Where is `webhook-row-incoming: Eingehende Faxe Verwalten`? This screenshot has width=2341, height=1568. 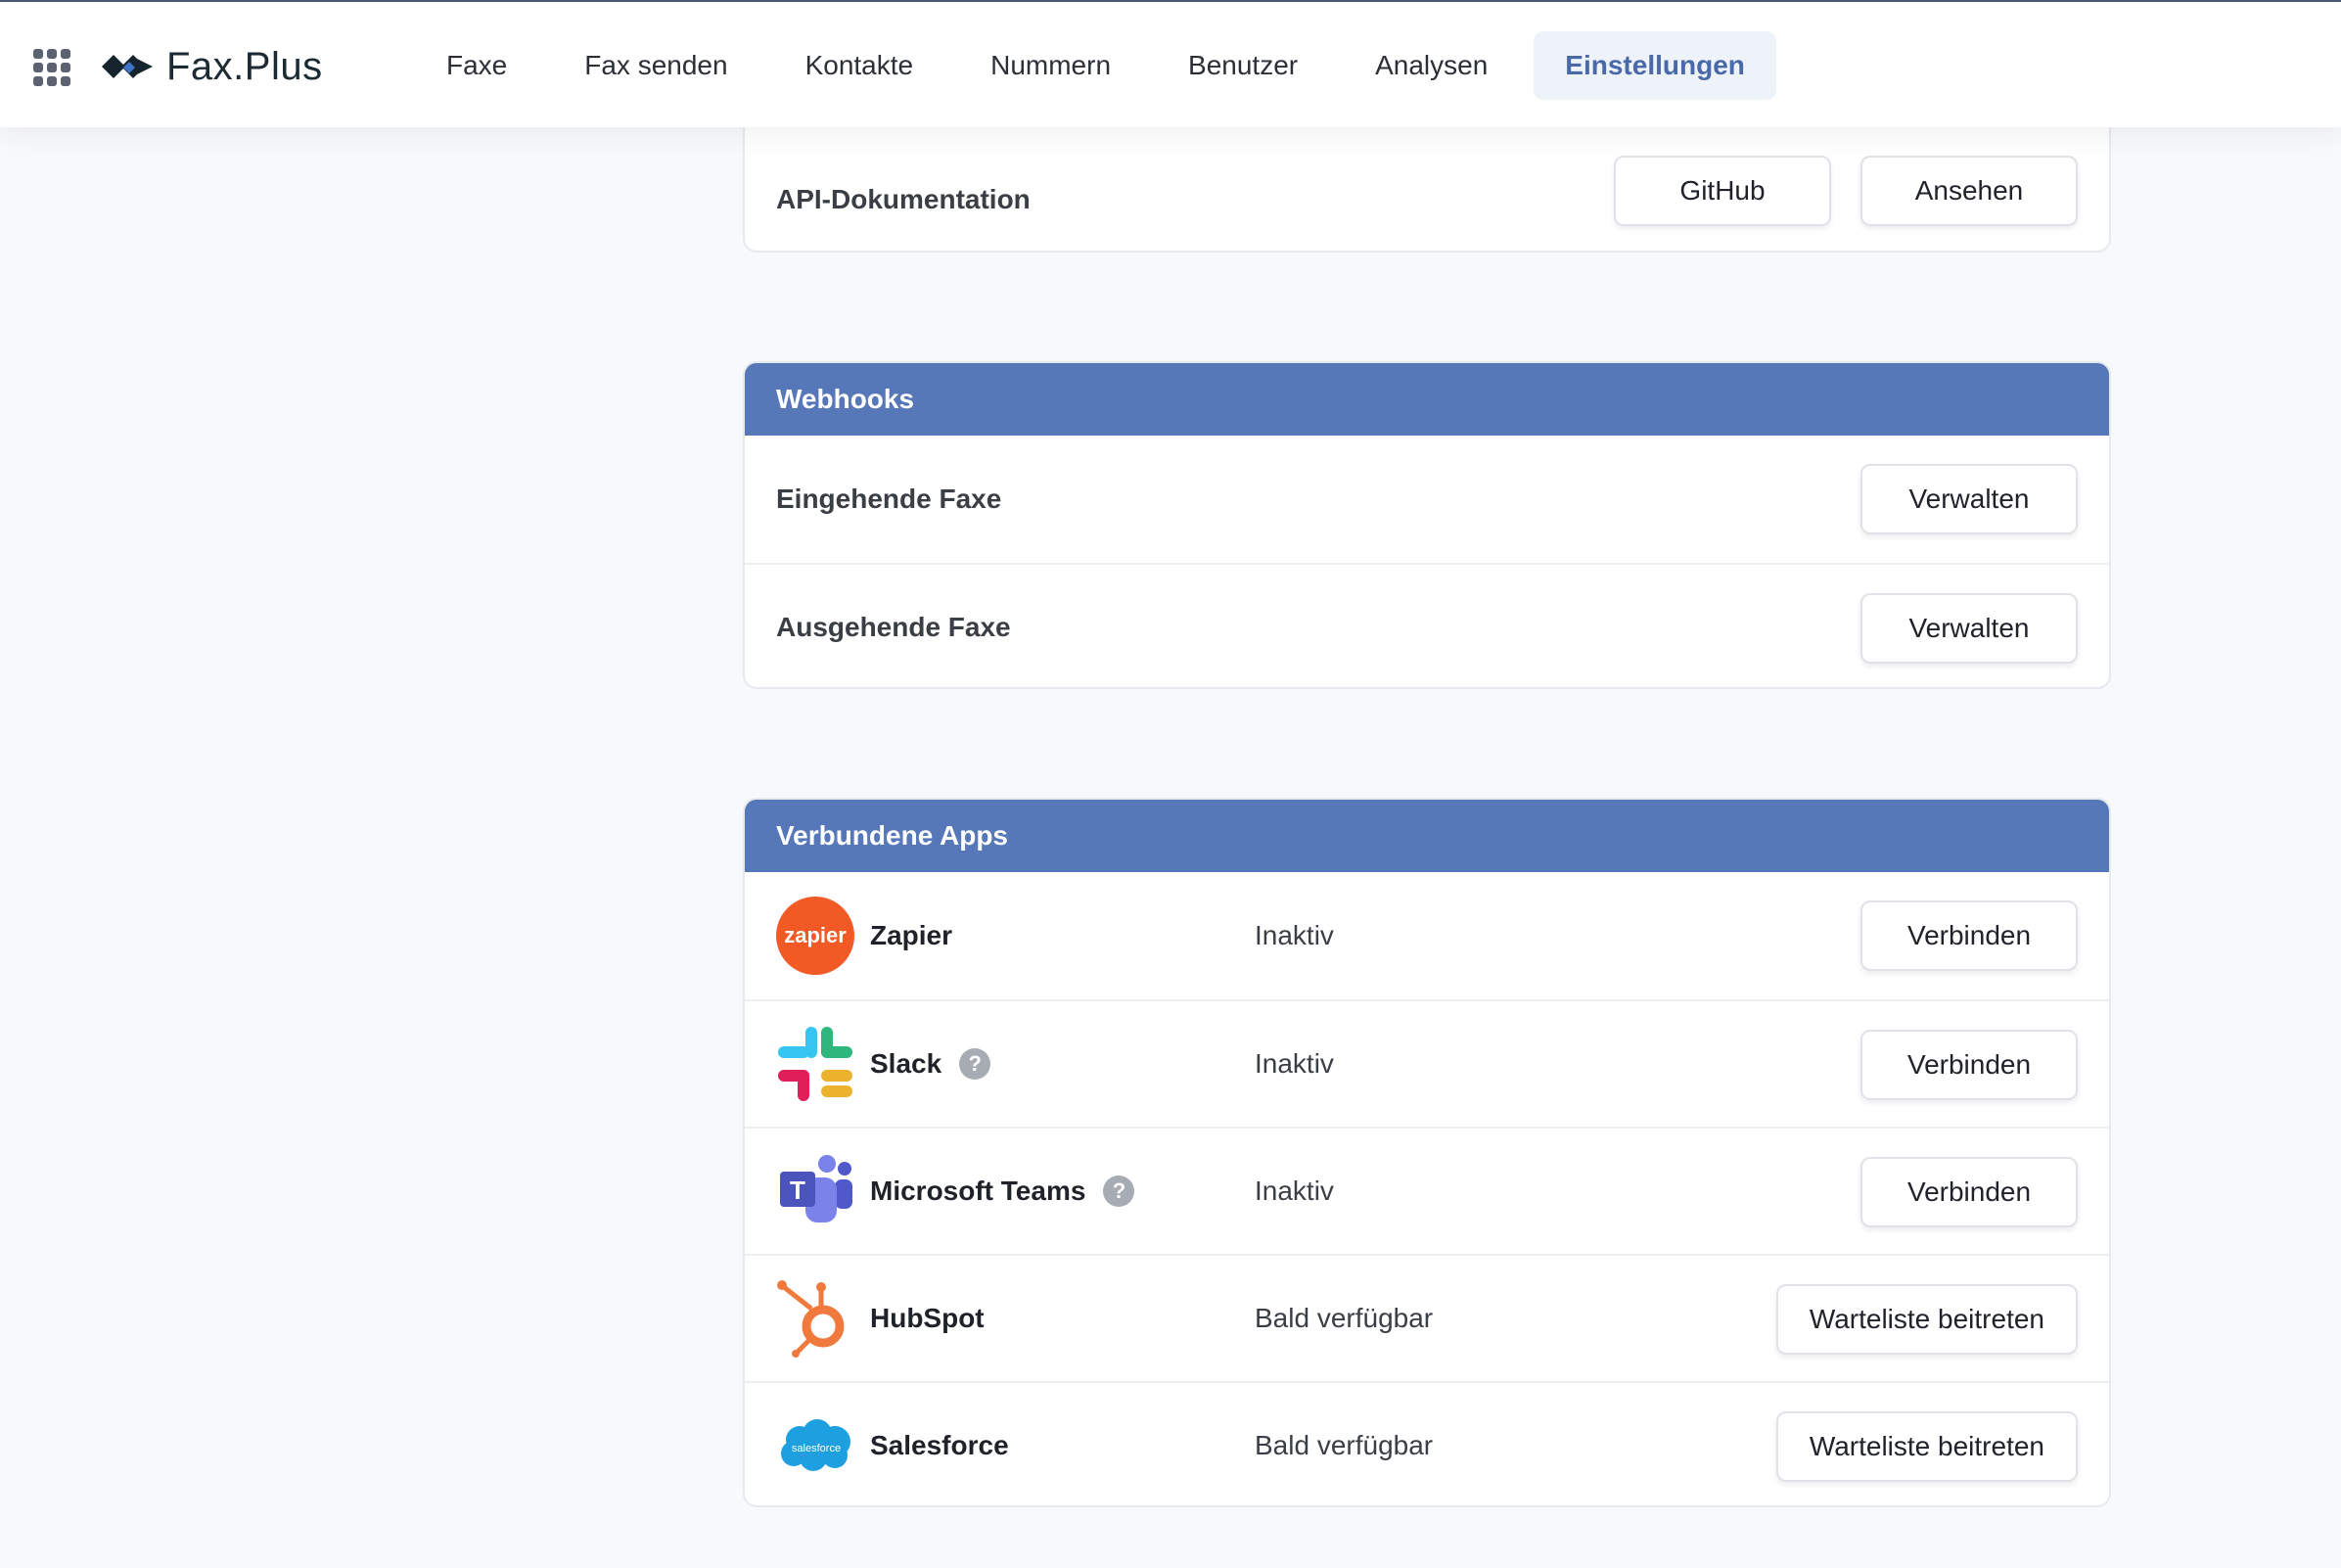 webhook-row-incoming: Eingehende Faxe Verwalten is located at coordinates (1427, 499).